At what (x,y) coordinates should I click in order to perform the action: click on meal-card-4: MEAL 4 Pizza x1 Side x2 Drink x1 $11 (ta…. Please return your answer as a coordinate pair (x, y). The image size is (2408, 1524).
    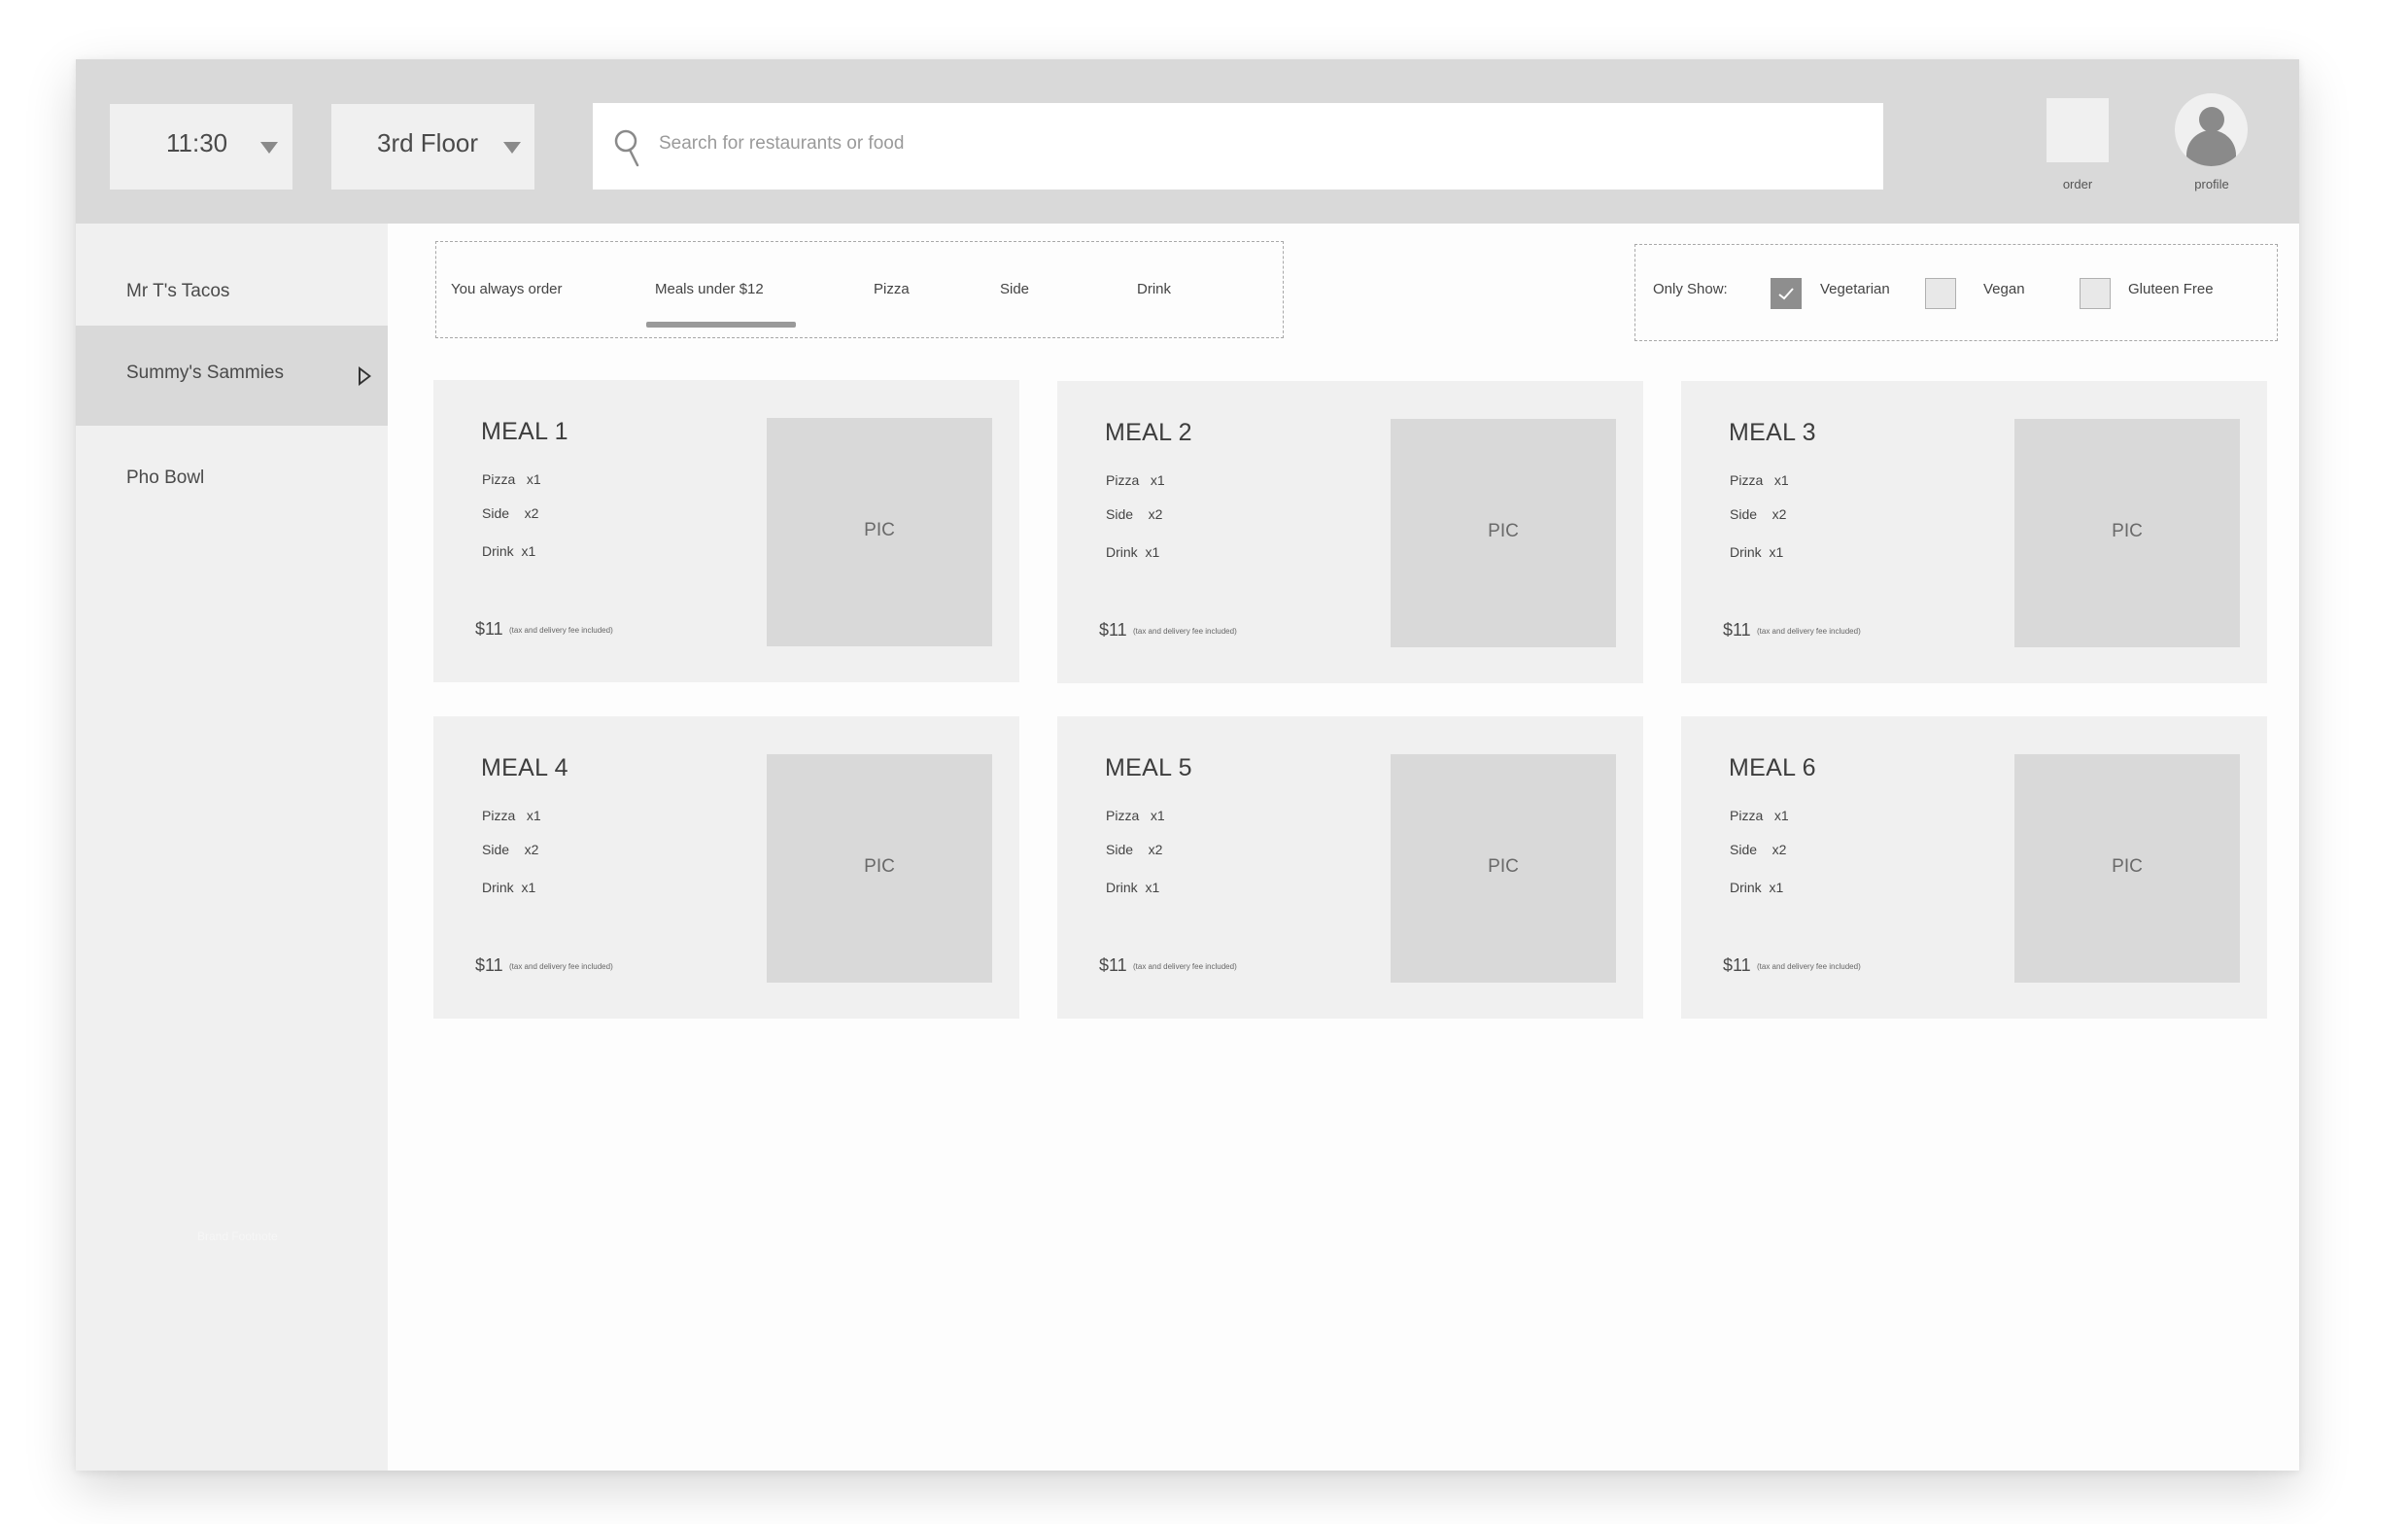
    Looking at the image, I should click on (726, 868).